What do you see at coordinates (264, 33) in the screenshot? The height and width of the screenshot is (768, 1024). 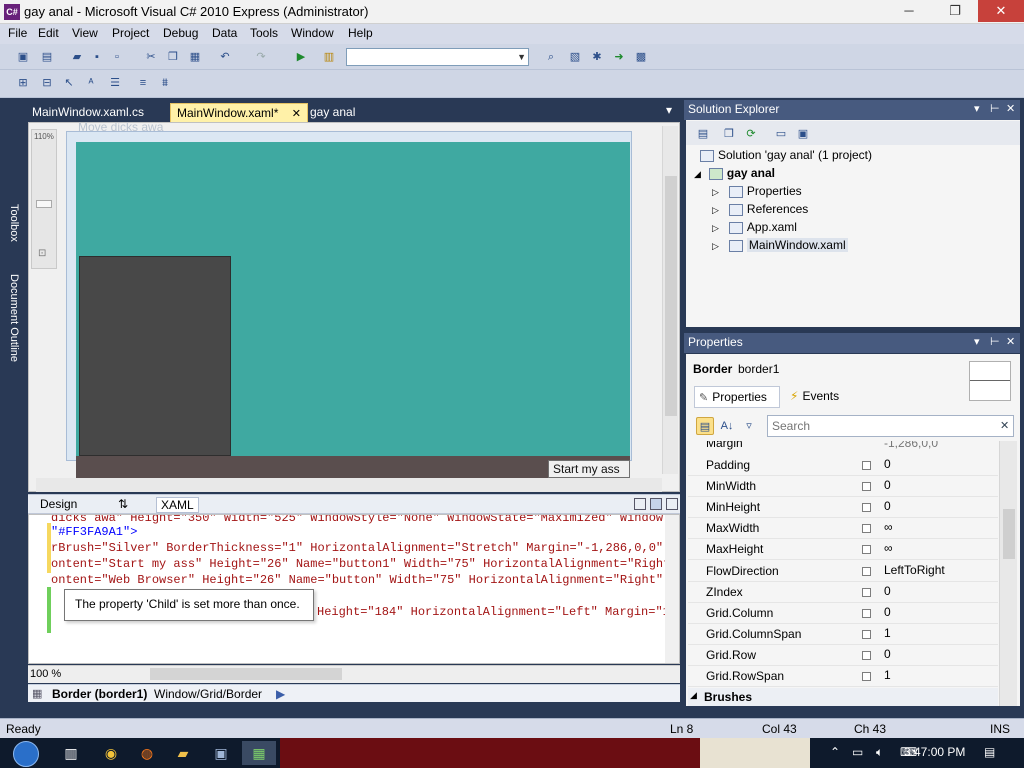 I see `menu-tools: Tools` at bounding box center [264, 33].